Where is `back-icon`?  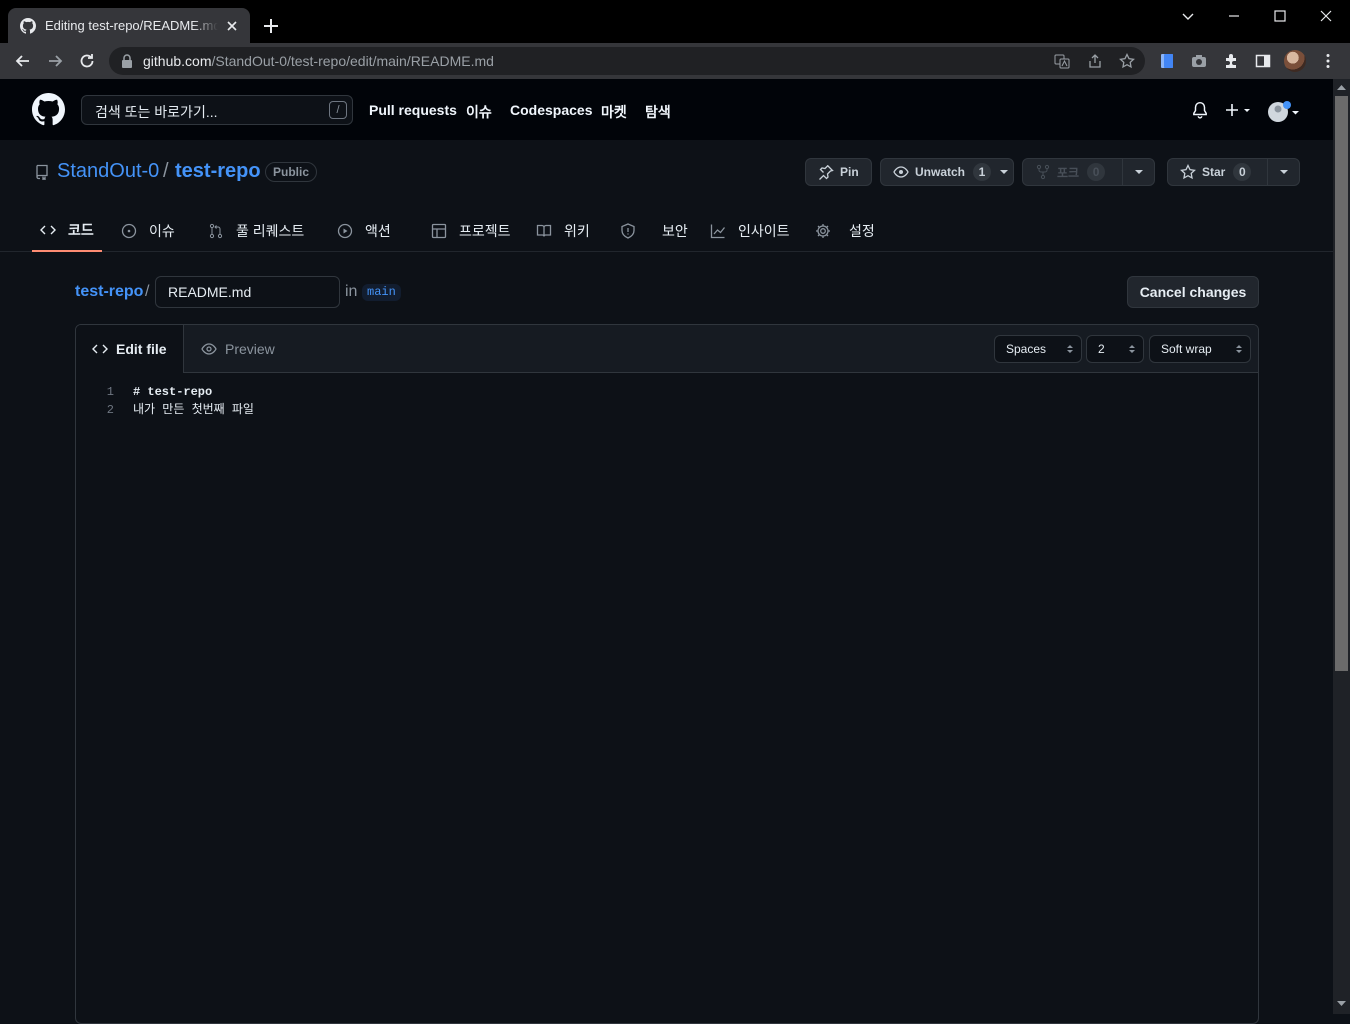 back-icon is located at coordinates (23, 61).